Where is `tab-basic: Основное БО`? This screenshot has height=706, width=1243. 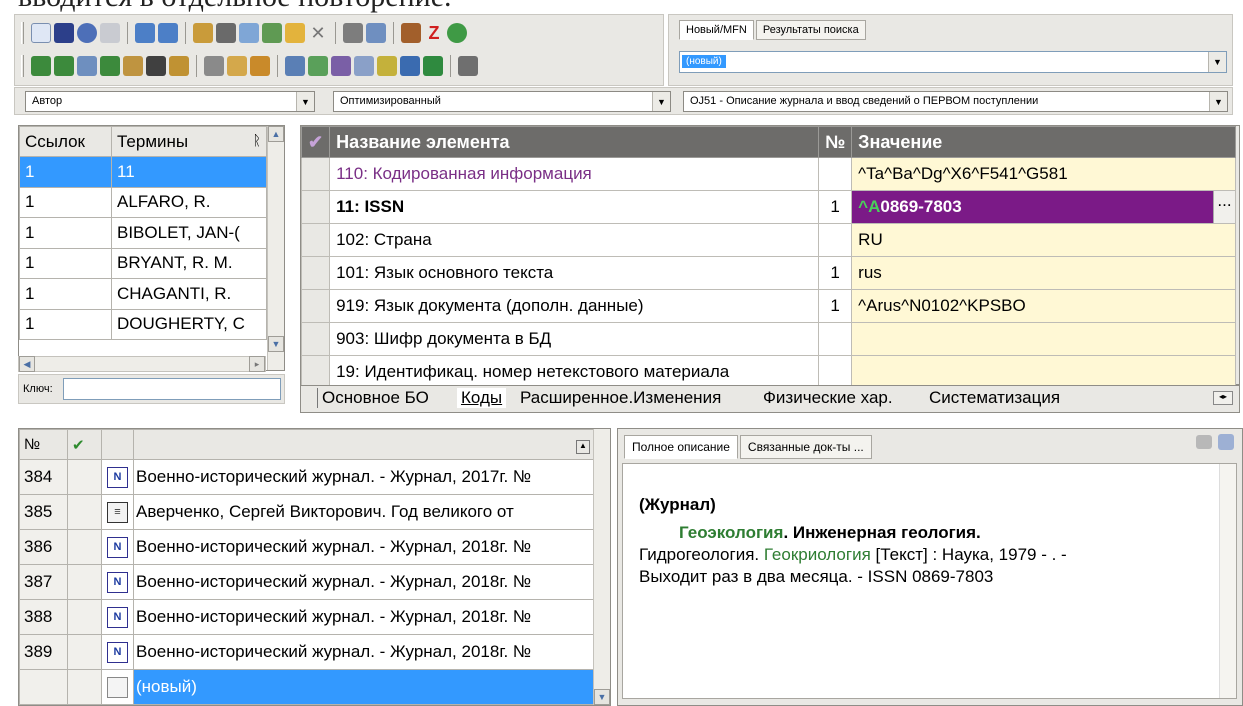
tab-basic: Основное БО is located at coordinates (375, 398).